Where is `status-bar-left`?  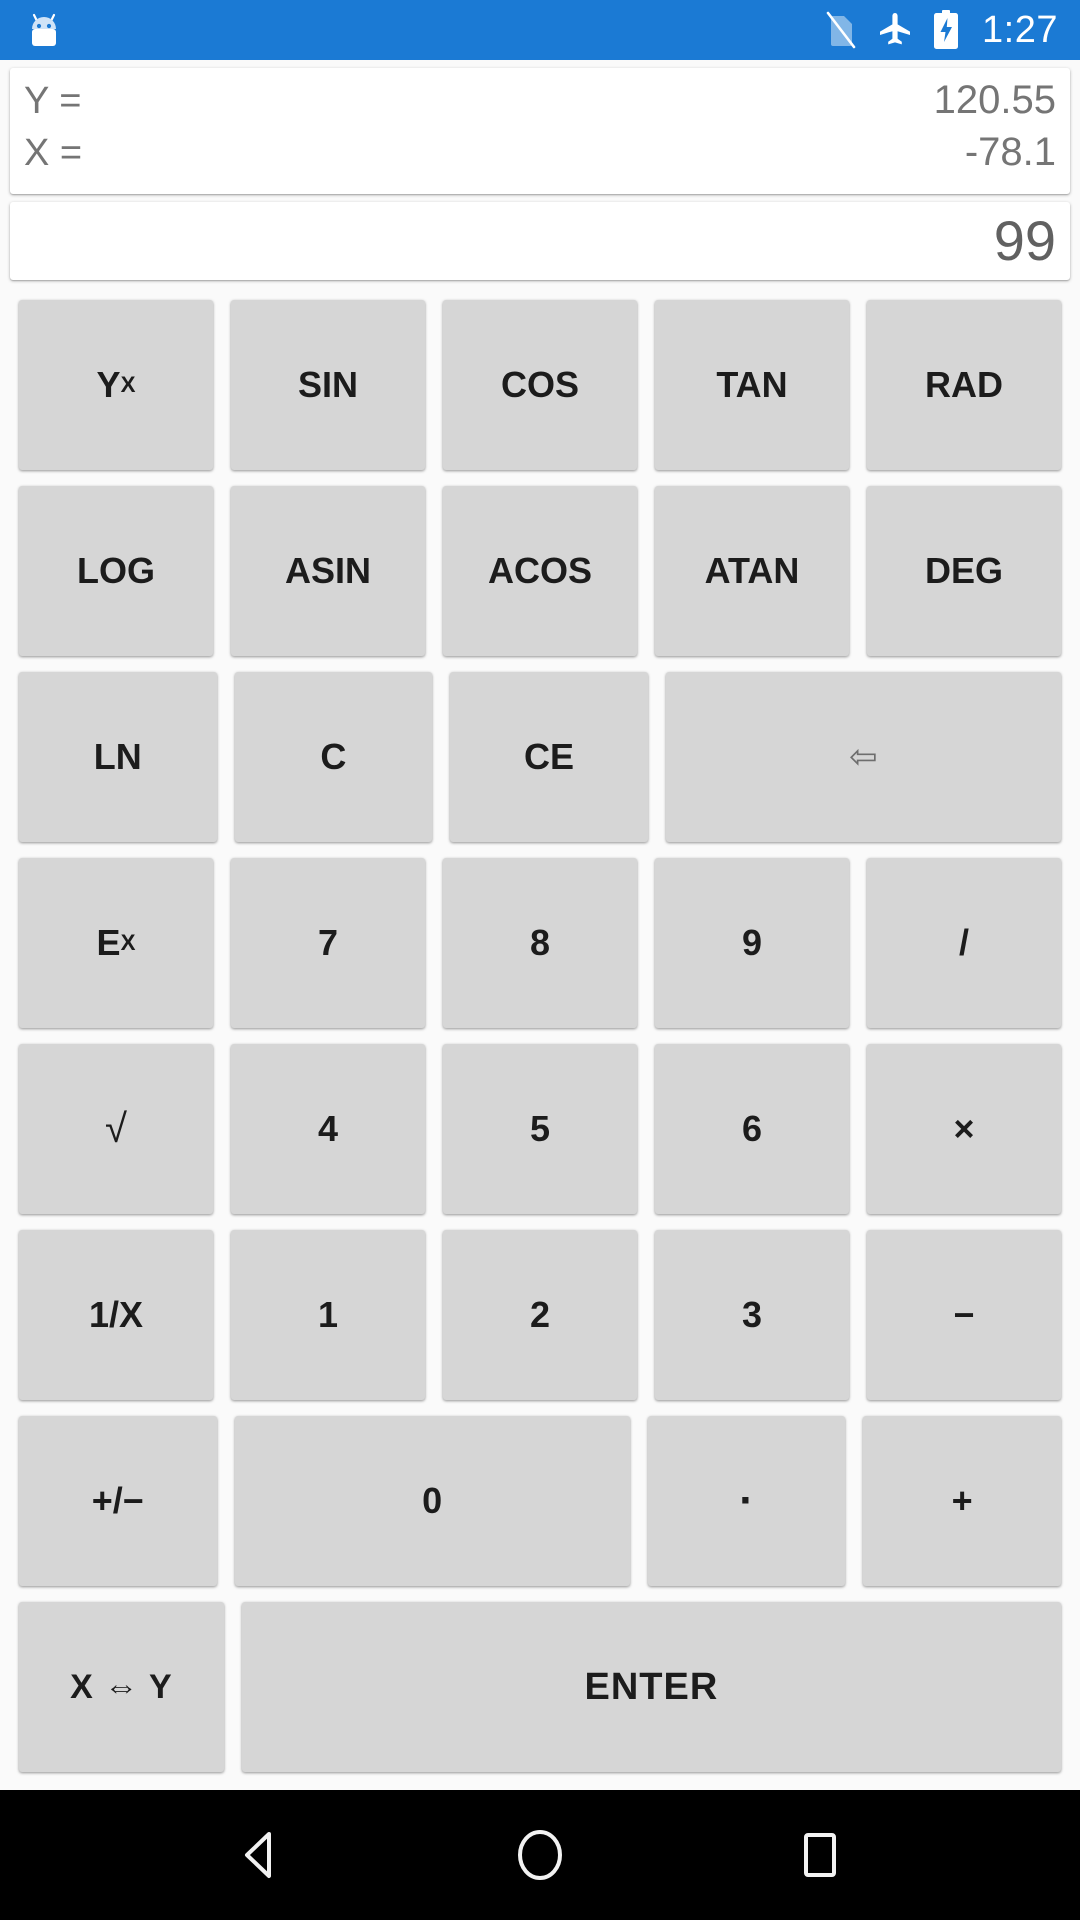
status-bar-left is located at coordinates (44, 30).